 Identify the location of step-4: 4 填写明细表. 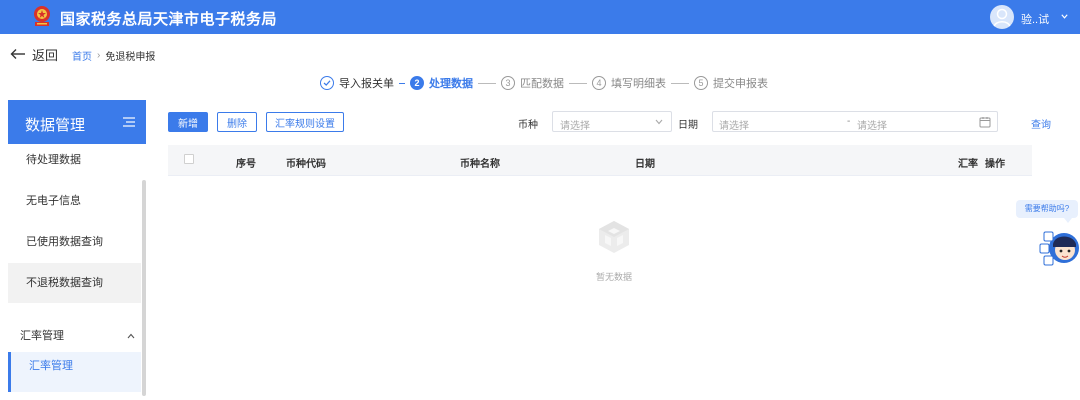
(629, 83).